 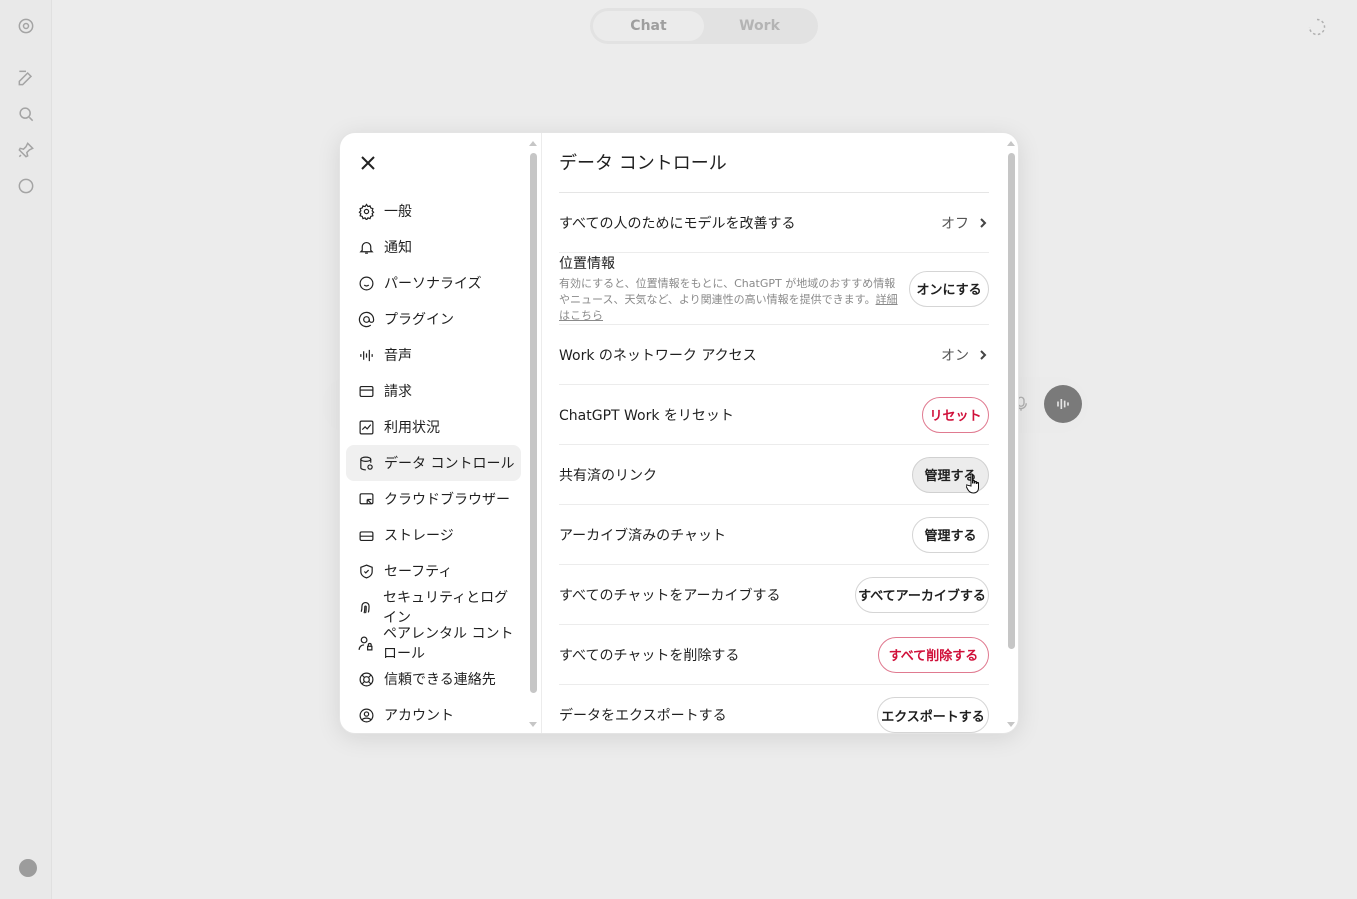 What do you see at coordinates (950, 474) in the screenshot?
I see `manage-shared-links-button: 管理する` at bounding box center [950, 474].